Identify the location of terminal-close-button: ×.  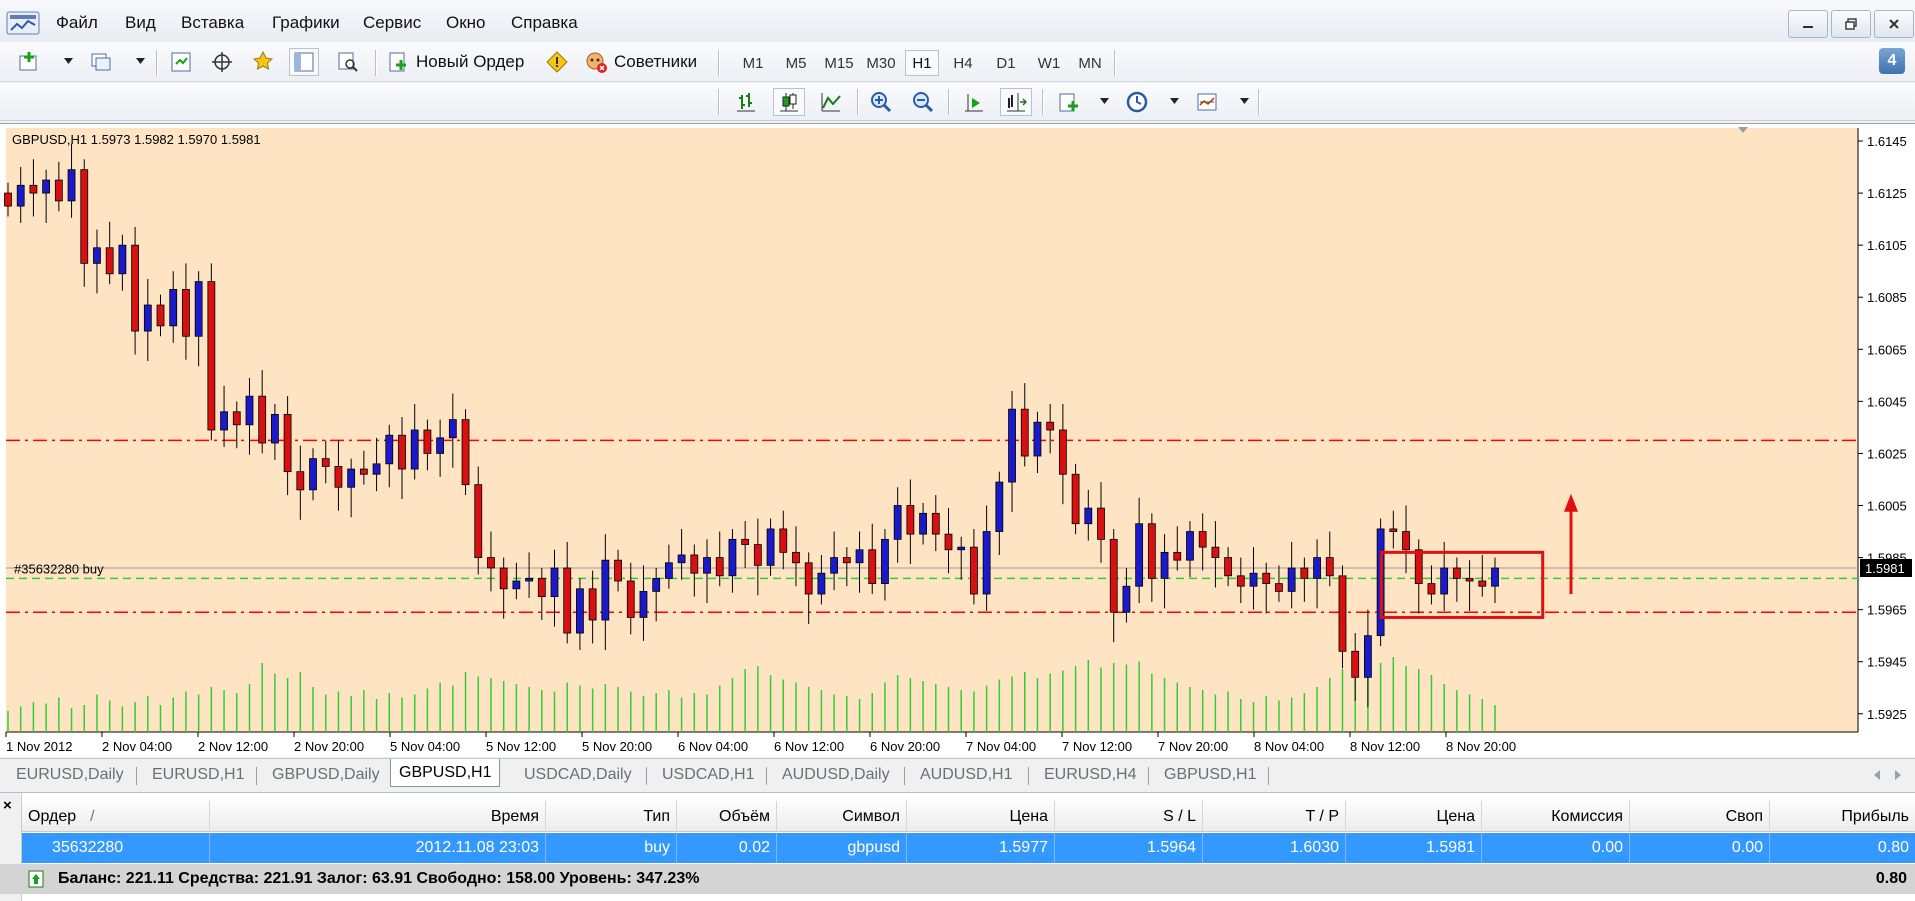
(7, 805).